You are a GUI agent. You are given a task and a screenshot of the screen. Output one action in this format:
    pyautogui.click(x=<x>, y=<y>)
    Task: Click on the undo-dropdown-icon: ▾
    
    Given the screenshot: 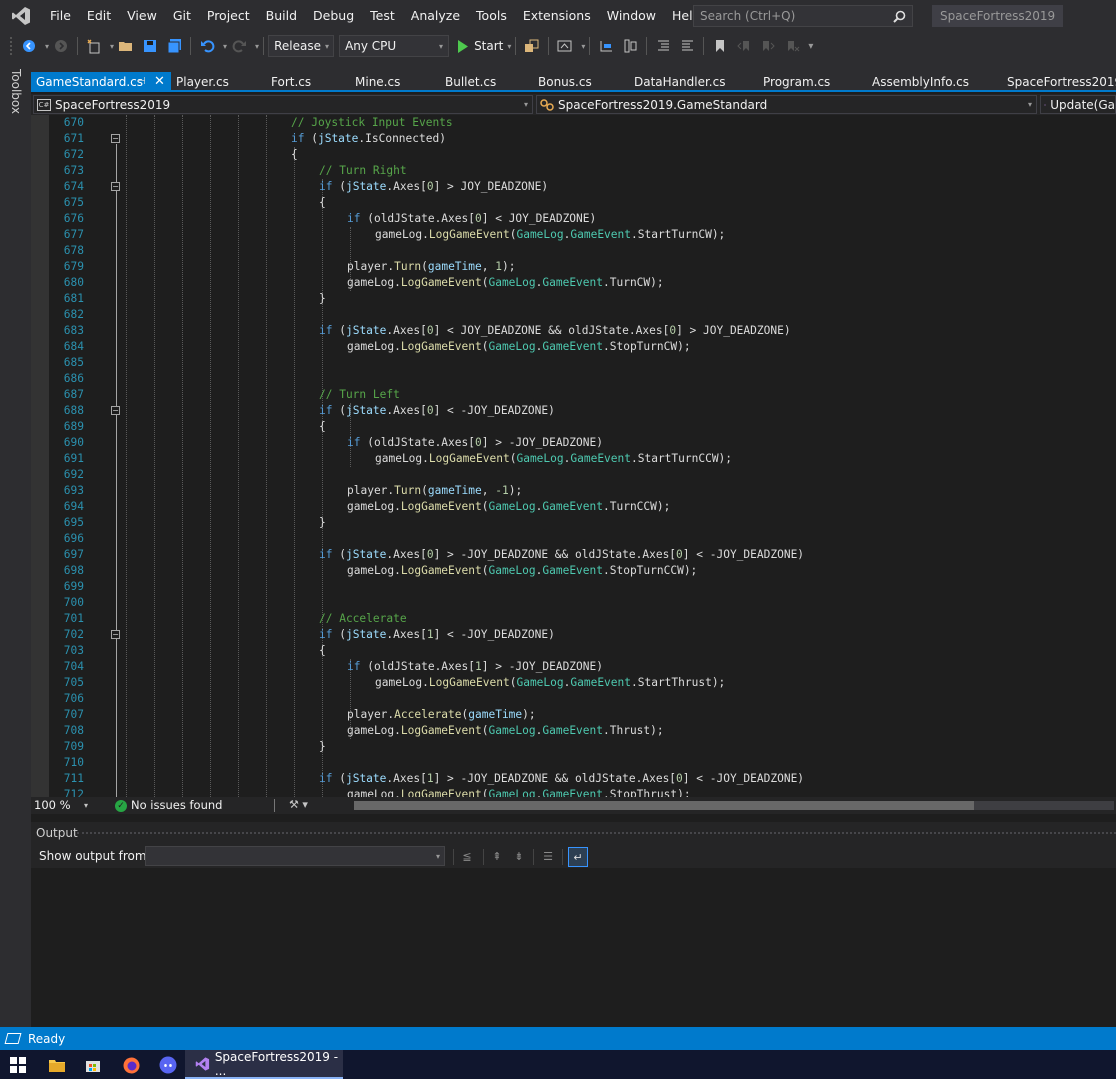 What is the action you would take?
    pyautogui.click(x=225, y=46)
    